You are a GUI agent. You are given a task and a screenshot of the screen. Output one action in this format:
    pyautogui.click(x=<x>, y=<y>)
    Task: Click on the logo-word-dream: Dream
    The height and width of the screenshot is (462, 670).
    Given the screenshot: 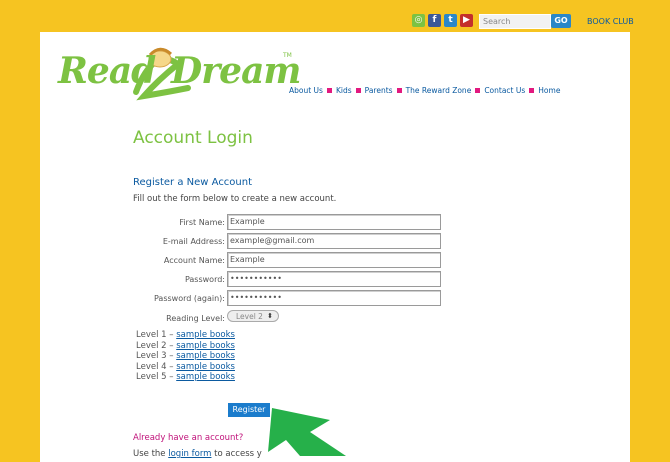 What is the action you would take?
    pyautogui.click(x=236, y=71)
    